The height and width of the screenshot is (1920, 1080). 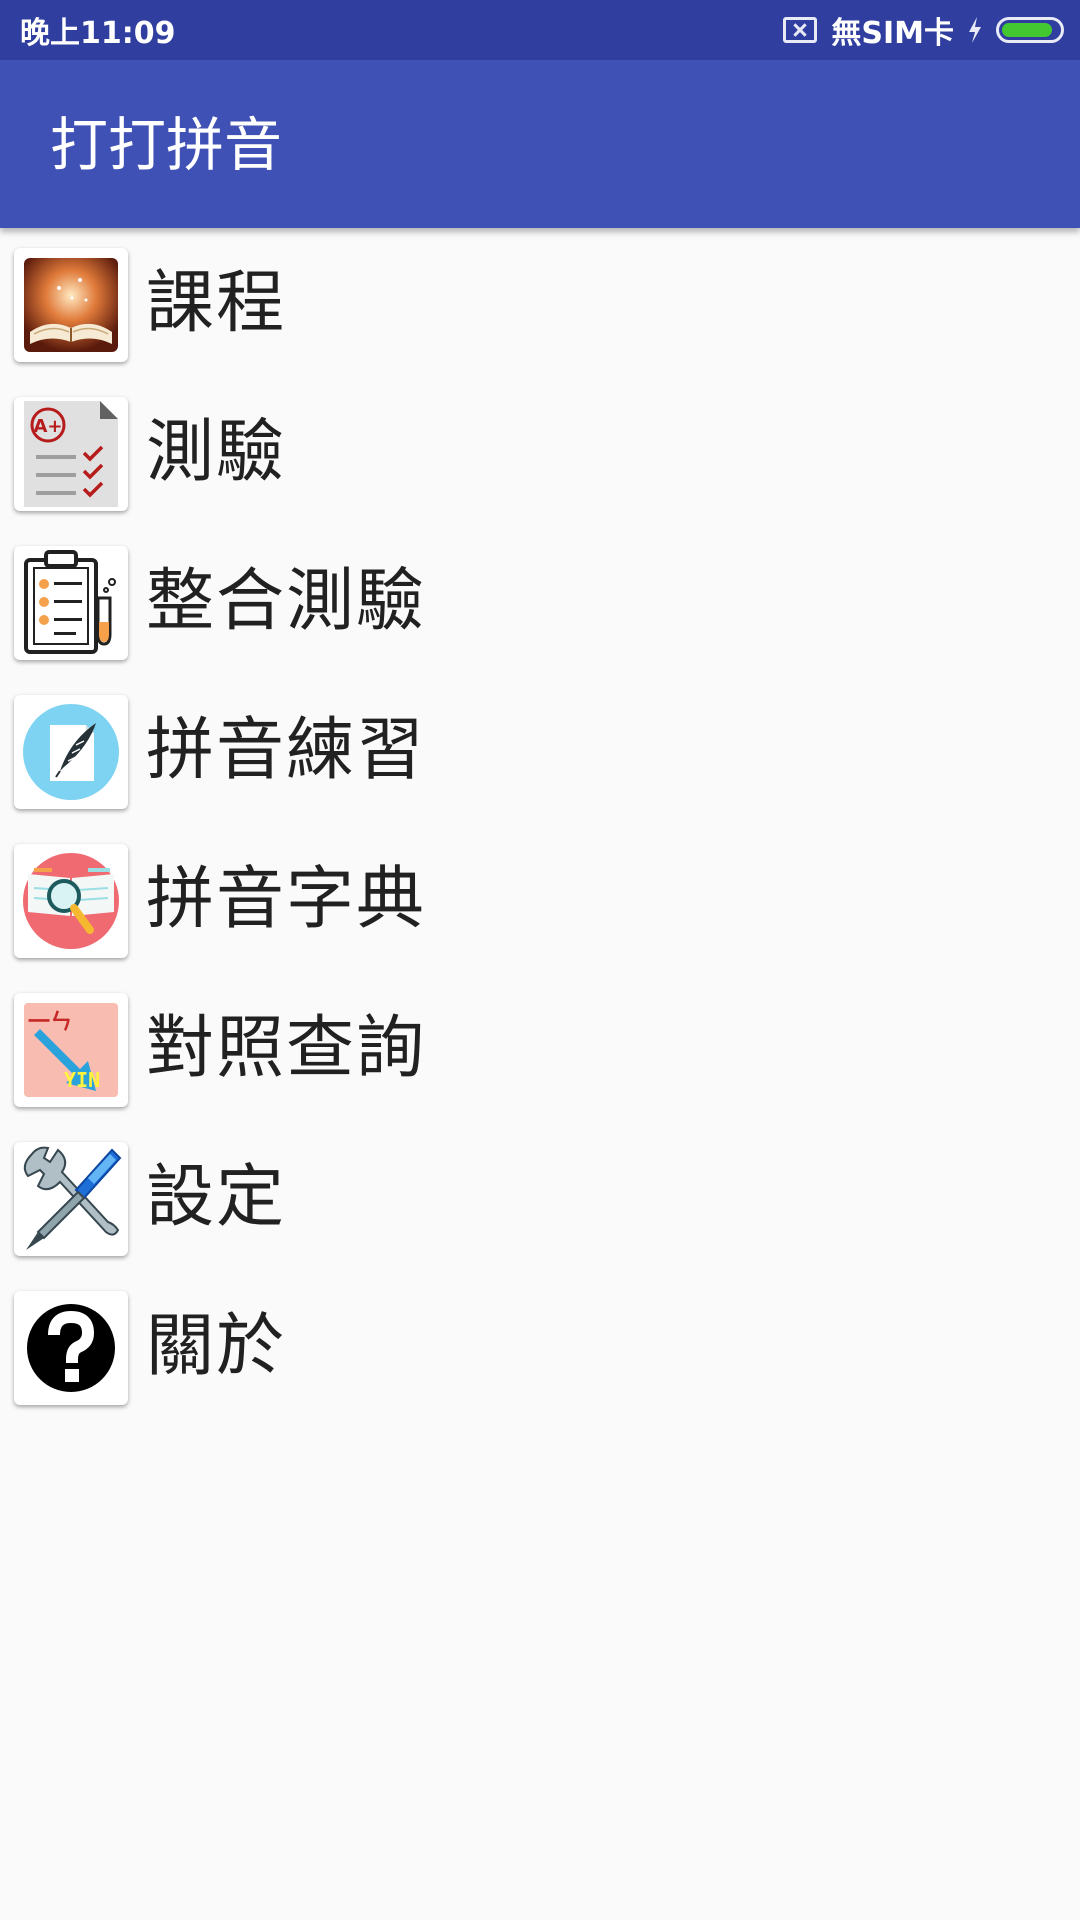 What do you see at coordinates (540, 898) in the screenshot?
I see `menu-item-pinyin-dictionary: 拼音字典` at bounding box center [540, 898].